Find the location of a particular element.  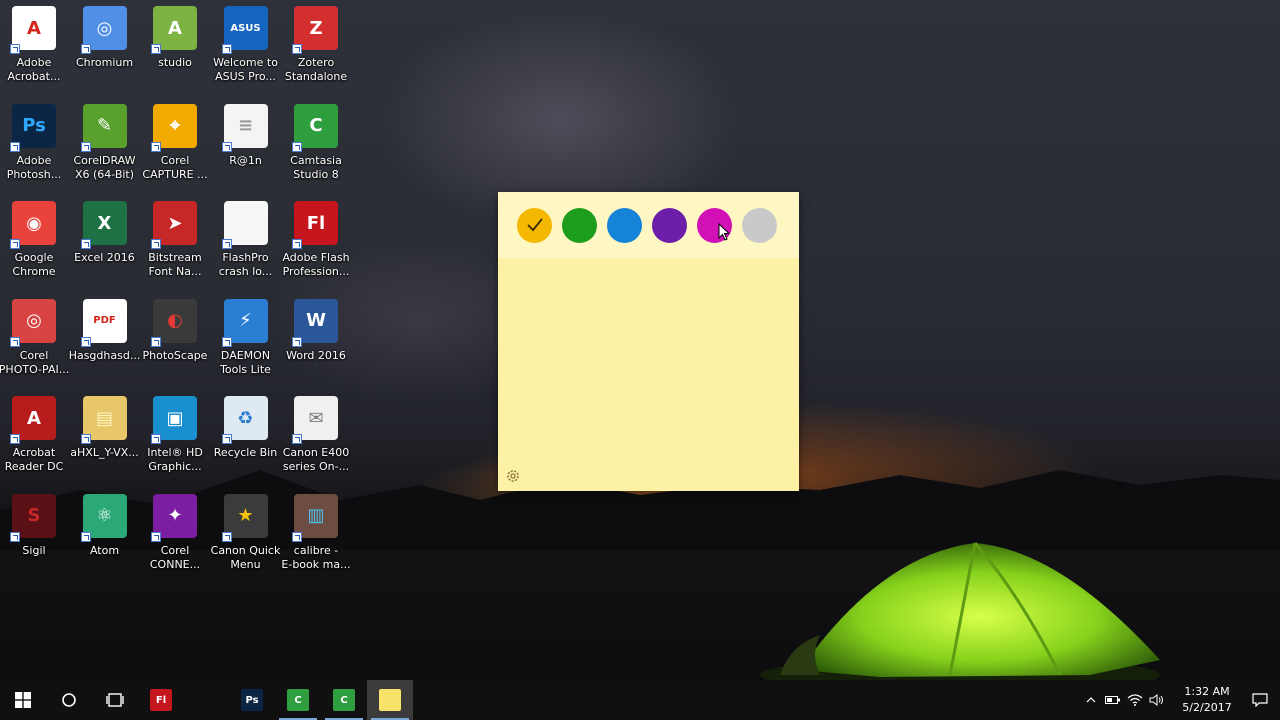

desktop-shortcut: ◎ Chromium is located at coordinates (105, 48).